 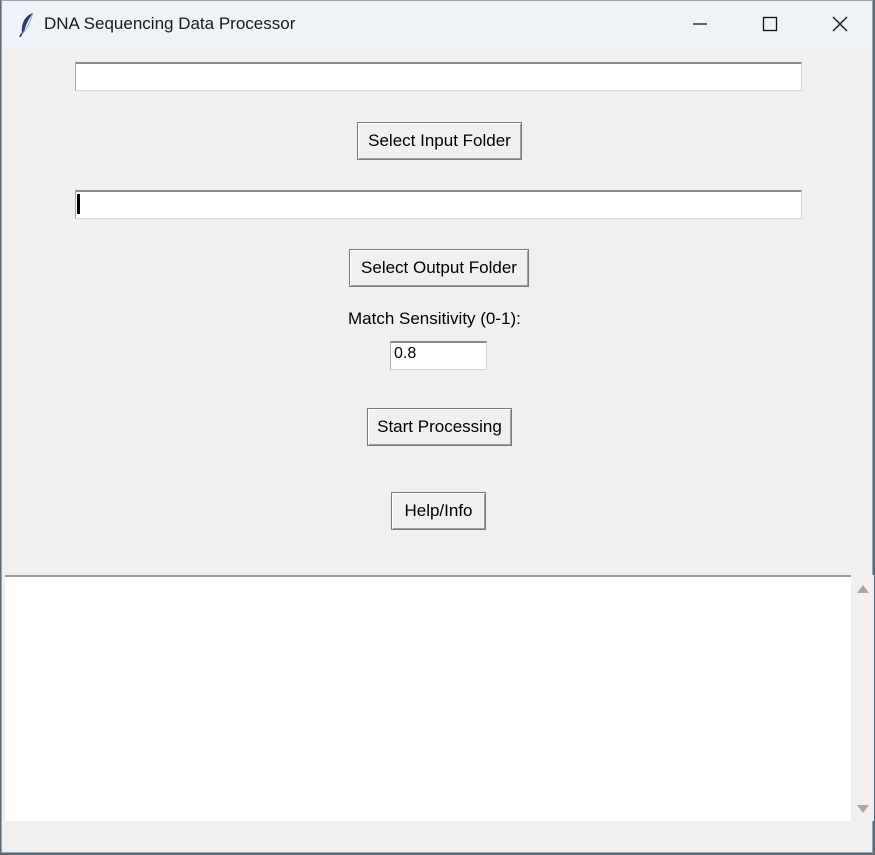 I want to click on select-output-folder-button: Select Output Folder, so click(x=439, y=268).